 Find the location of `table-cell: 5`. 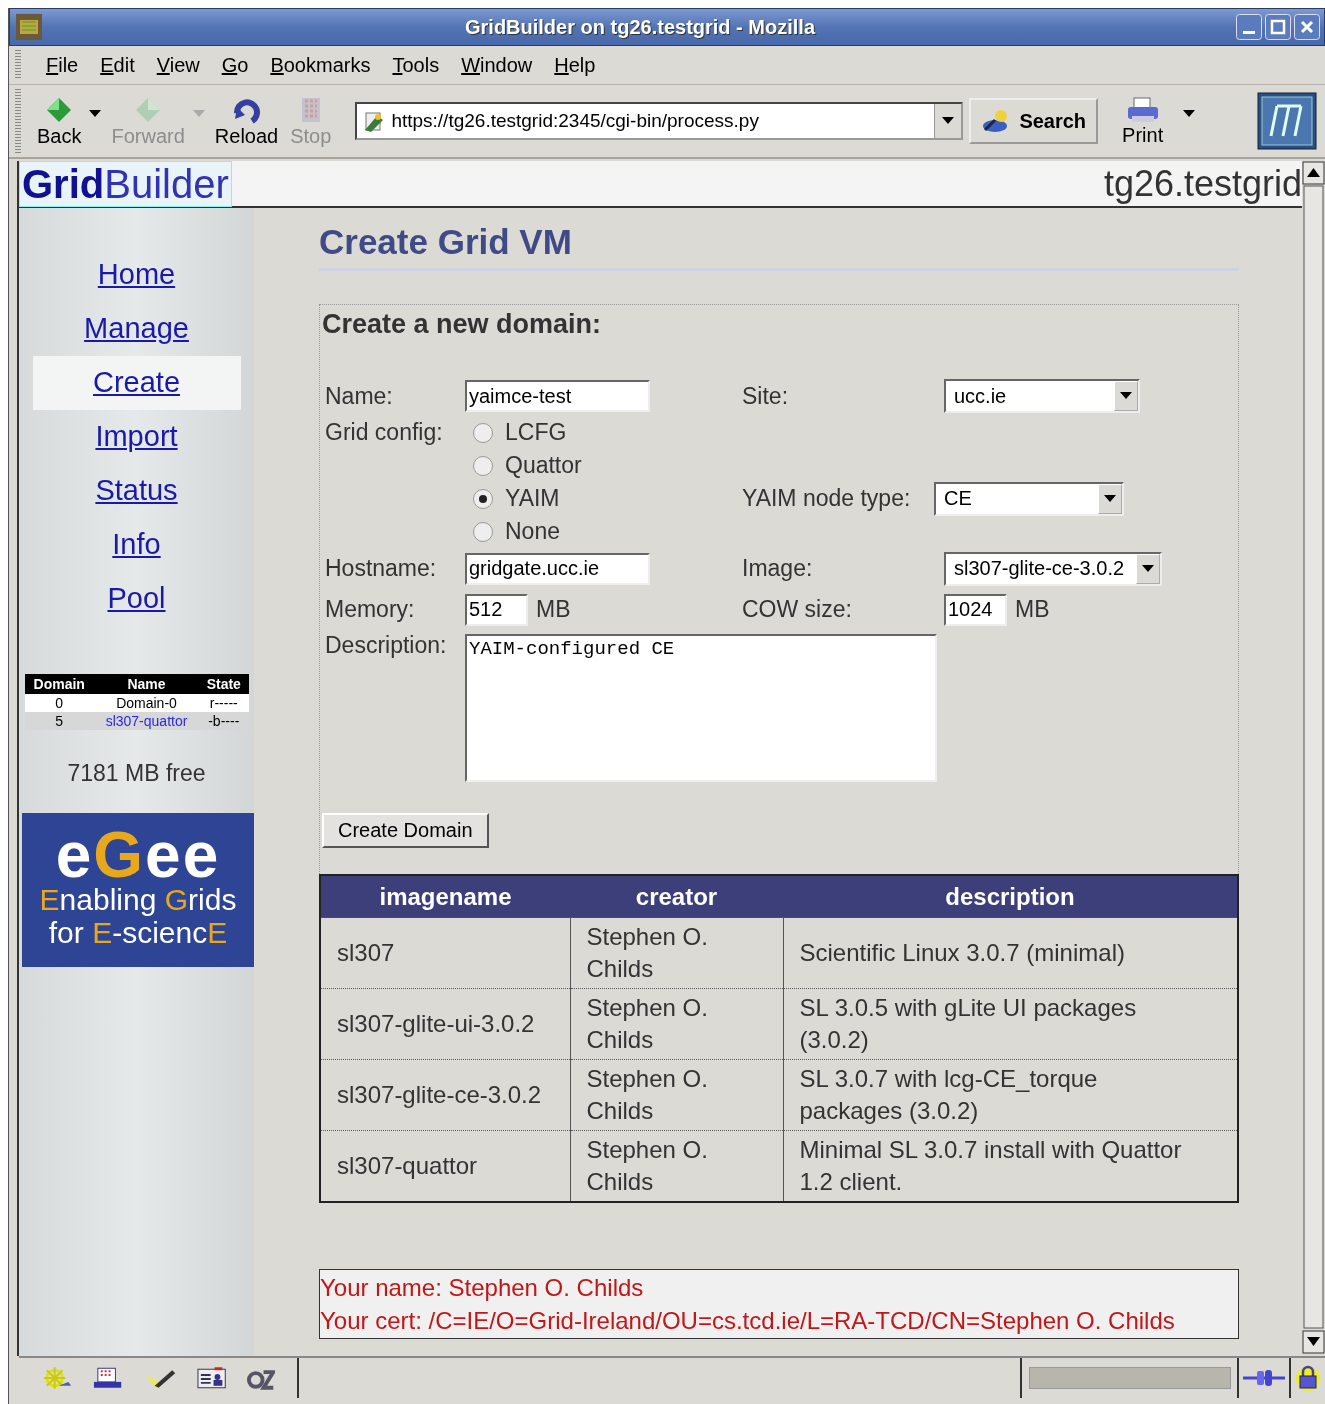

table-cell: 5 is located at coordinates (59, 721).